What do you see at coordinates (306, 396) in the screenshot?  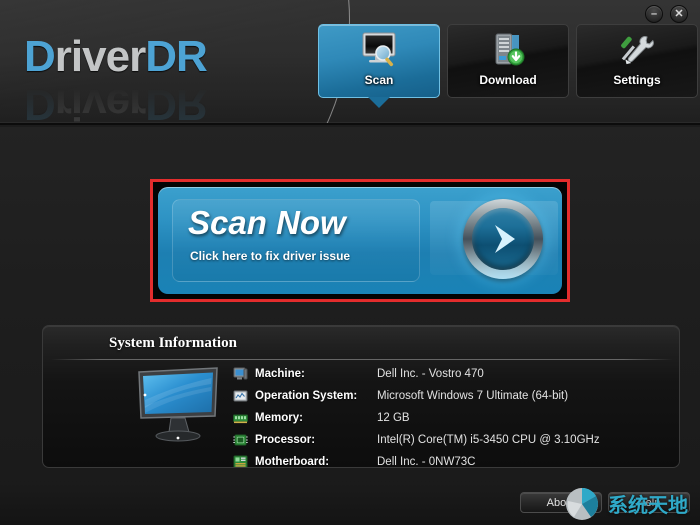 I see `row-label: Operation System:` at bounding box center [306, 396].